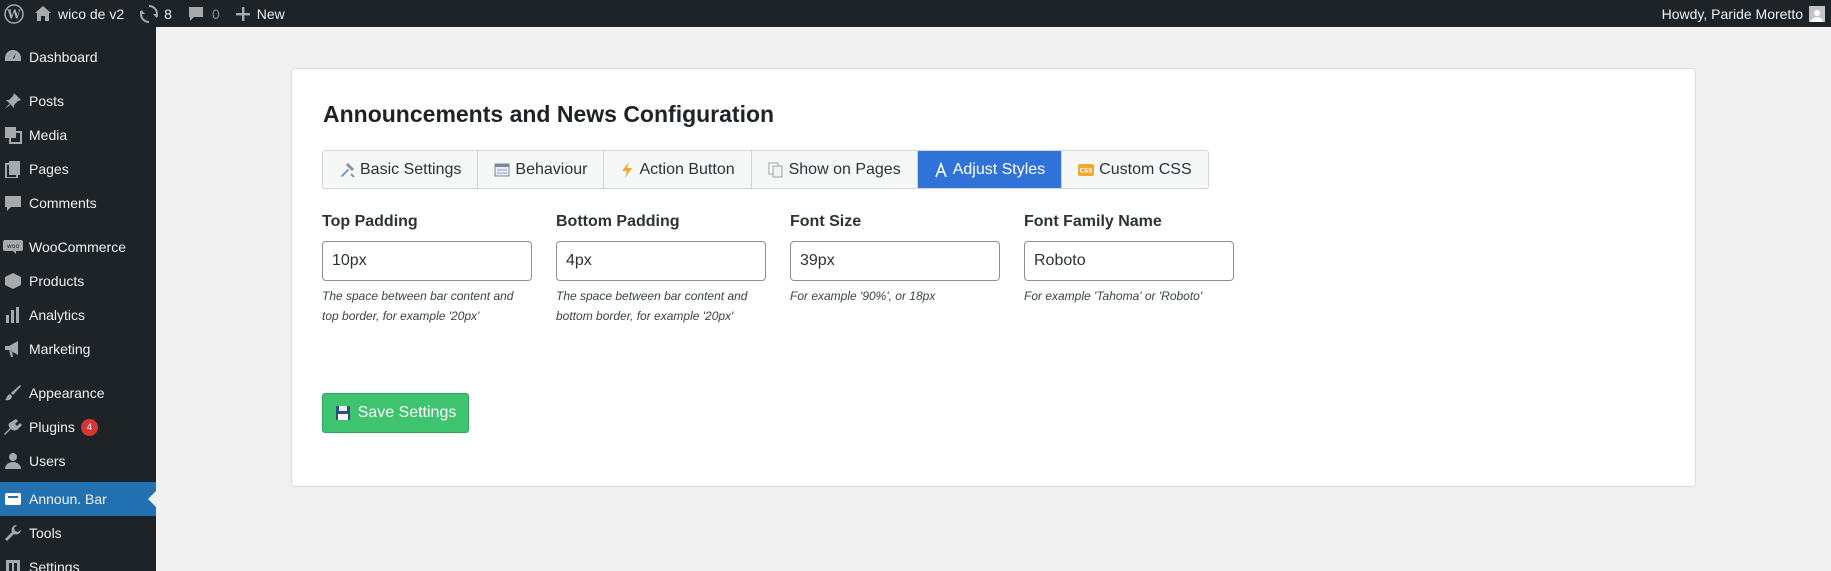 Image resolution: width=1831 pixels, height=571 pixels. Describe the element at coordinates (215, 13) in the screenshot. I see `comments-count: 0` at that location.